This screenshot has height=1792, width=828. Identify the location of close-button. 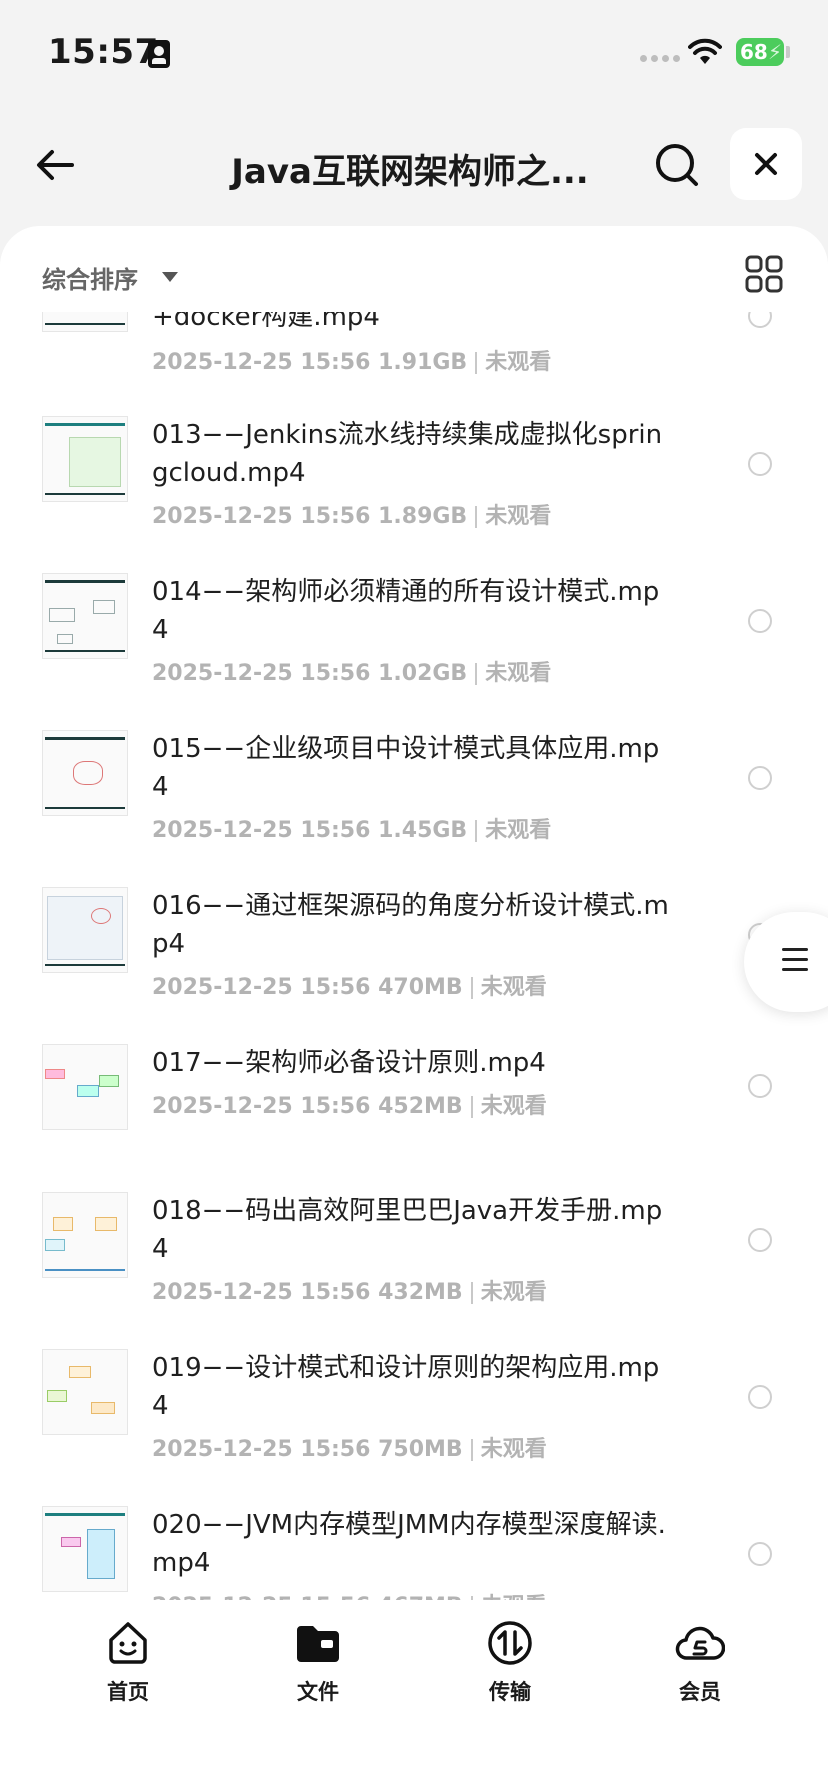
(766, 164).